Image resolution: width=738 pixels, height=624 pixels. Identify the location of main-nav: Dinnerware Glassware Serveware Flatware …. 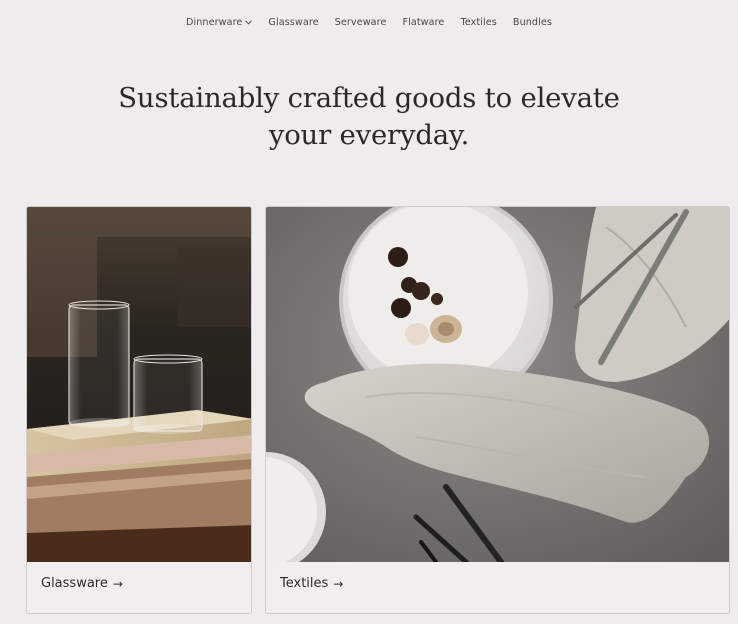
(369, 22).